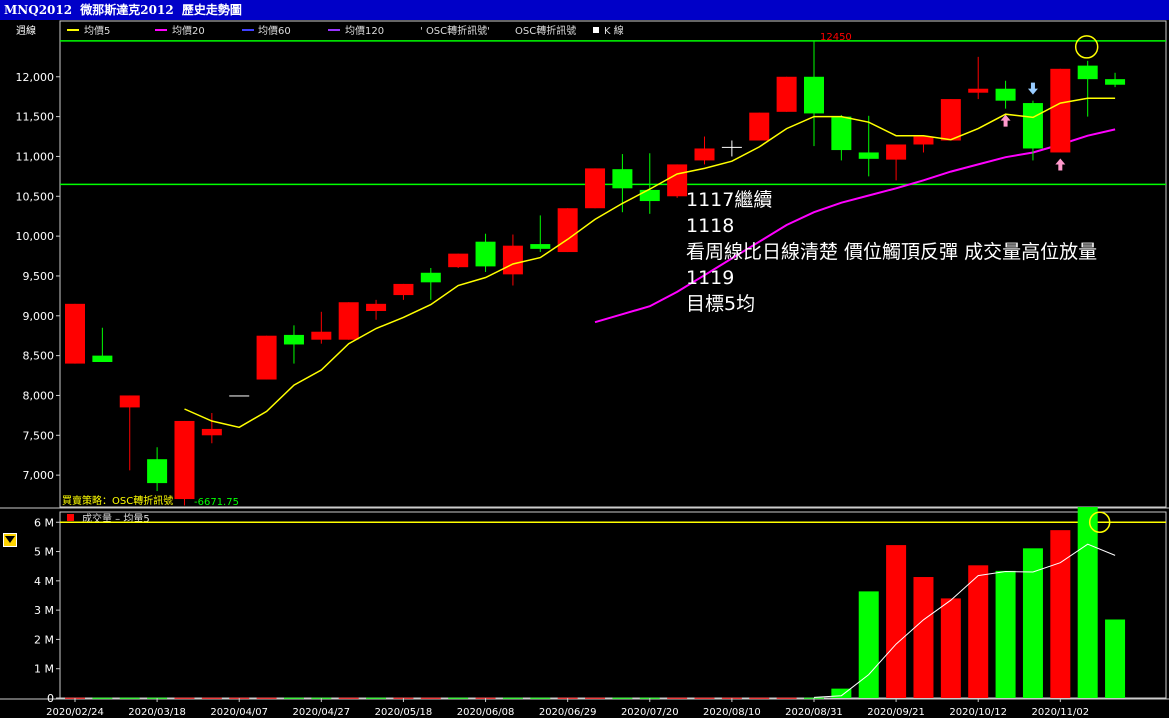  What do you see at coordinates (978, 712) in the screenshot?
I see `date-tick-label: 2020/10/12` at bounding box center [978, 712].